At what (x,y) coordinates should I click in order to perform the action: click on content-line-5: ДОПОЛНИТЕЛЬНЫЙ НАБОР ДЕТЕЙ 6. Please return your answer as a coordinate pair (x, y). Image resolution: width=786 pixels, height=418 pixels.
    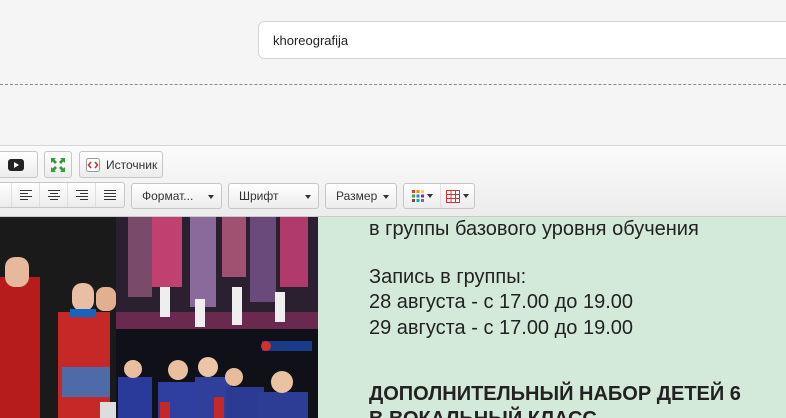
    Looking at the image, I should click on (555, 394).